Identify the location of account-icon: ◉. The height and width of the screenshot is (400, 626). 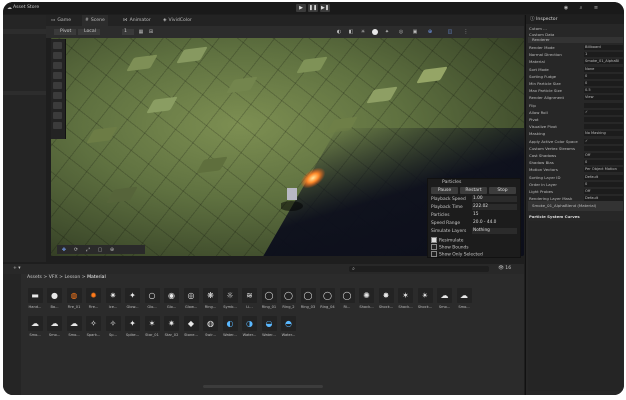
(566, 8).